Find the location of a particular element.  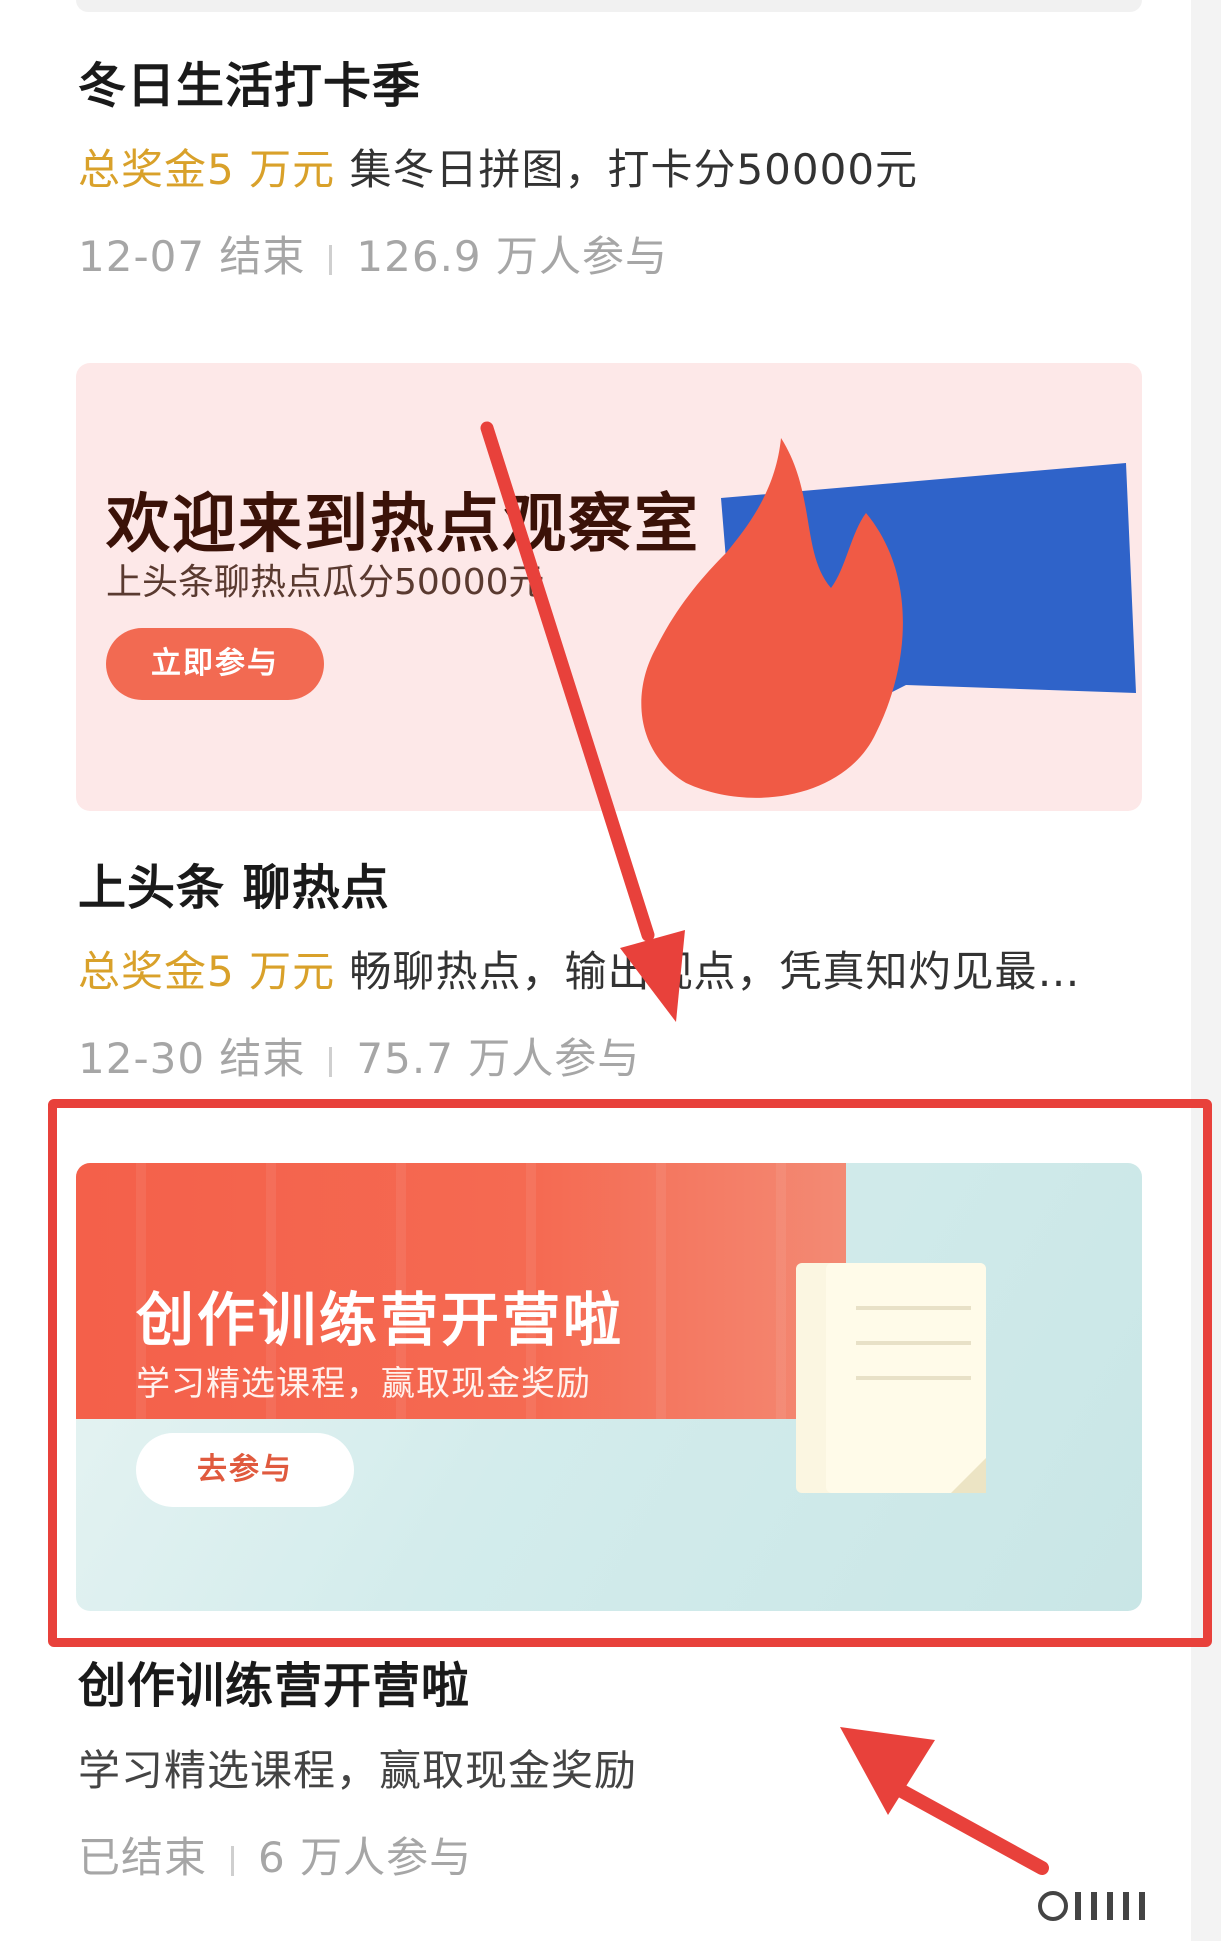

red-arrow-up-icon is located at coordinates (944, 1801).